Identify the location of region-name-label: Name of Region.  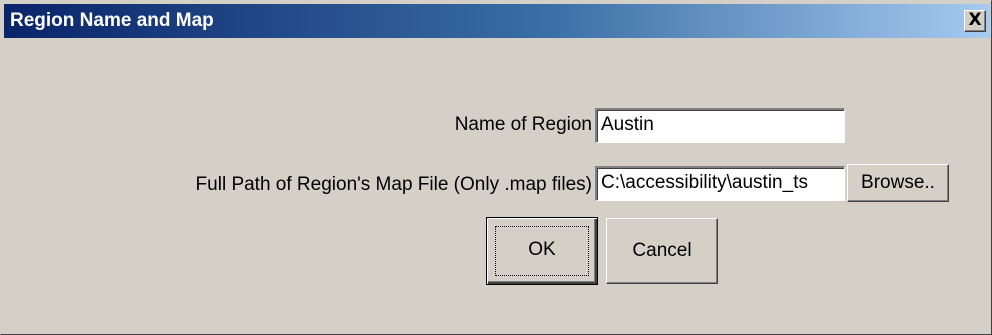
(523, 124).